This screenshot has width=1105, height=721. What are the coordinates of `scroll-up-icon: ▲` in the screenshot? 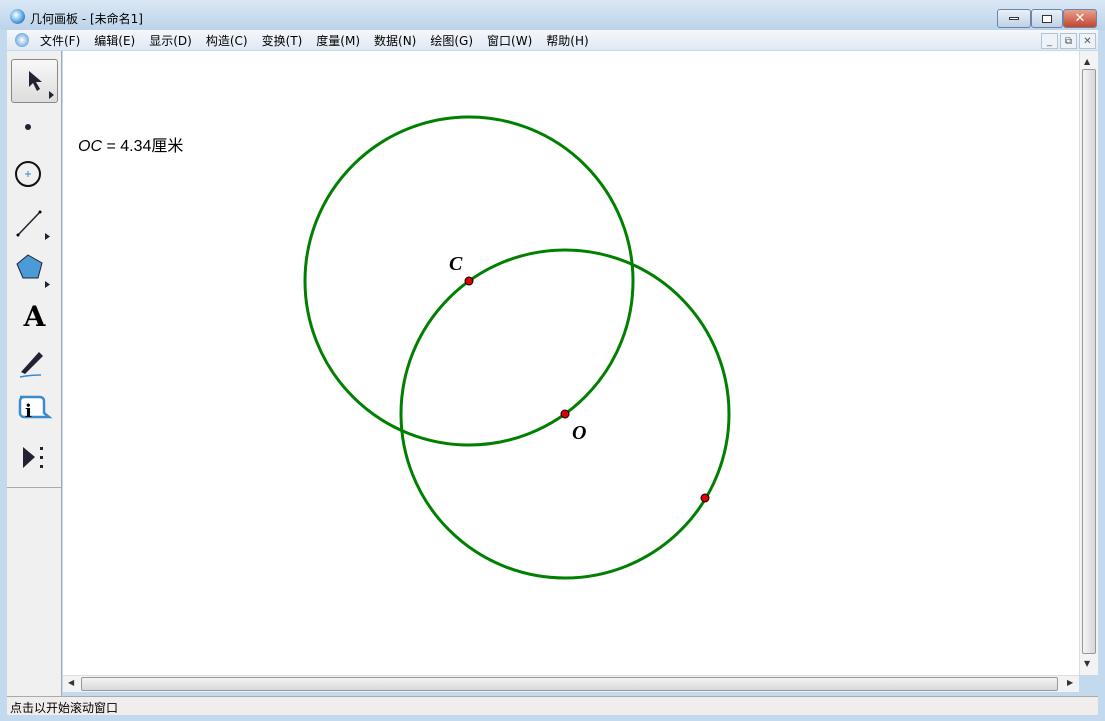 It's located at (1087, 61).